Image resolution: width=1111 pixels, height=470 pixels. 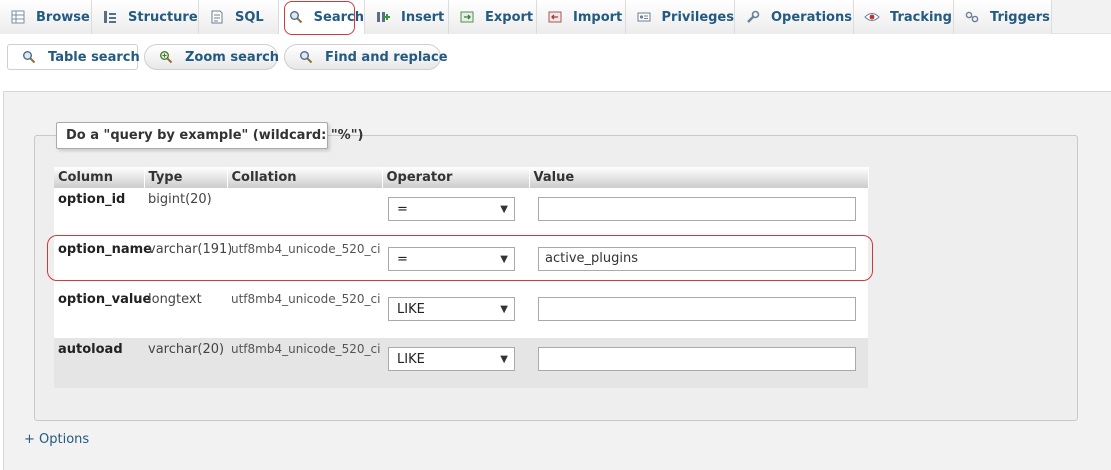 What do you see at coordinates (699, 177) in the screenshot?
I see `header-value: Value` at bounding box center [699, 177].